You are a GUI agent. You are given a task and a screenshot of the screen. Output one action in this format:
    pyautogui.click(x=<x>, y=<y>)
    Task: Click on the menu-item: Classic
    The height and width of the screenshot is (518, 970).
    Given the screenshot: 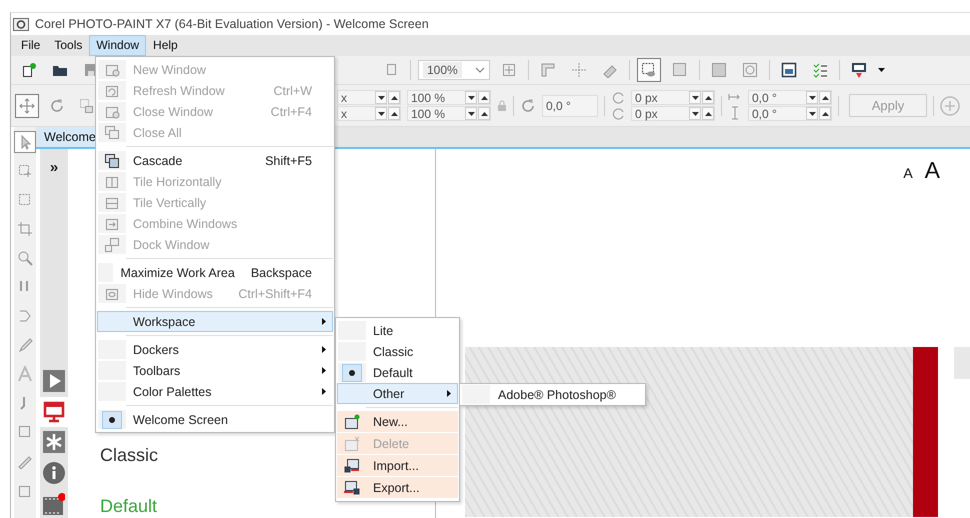 What is the action you would take?
    pyautogui.click(x=397, y=351)
    